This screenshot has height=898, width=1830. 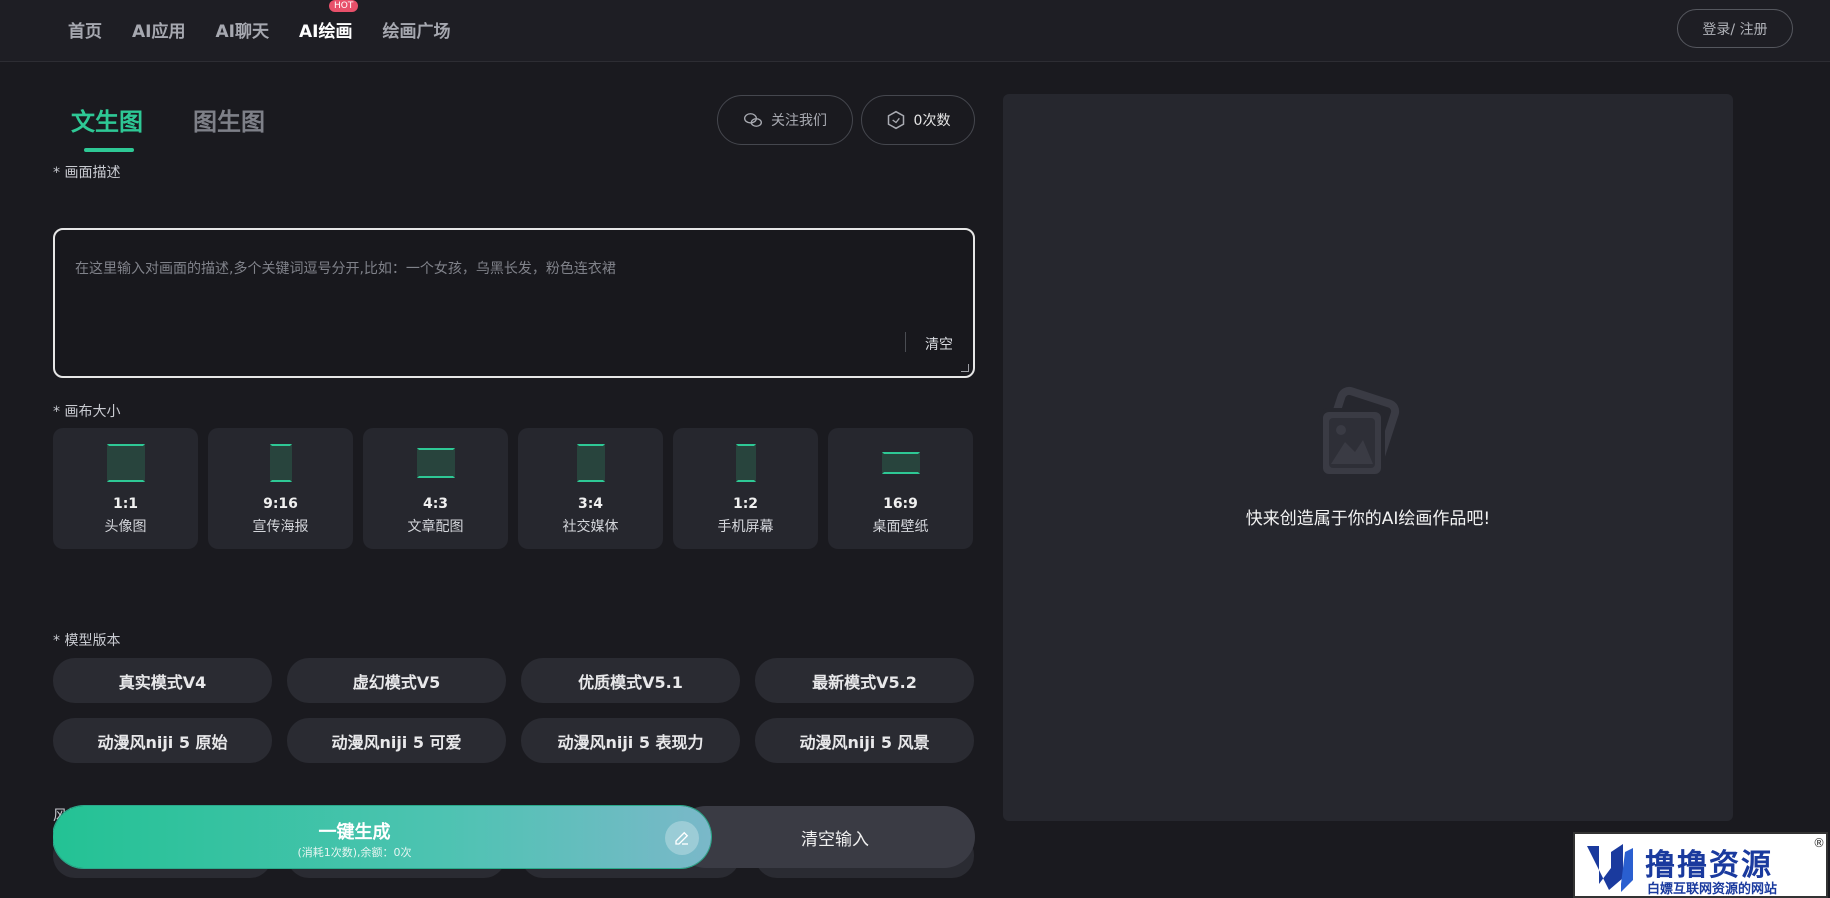 I want to click on registered-mark: ®, so click(x=1819, y=843).